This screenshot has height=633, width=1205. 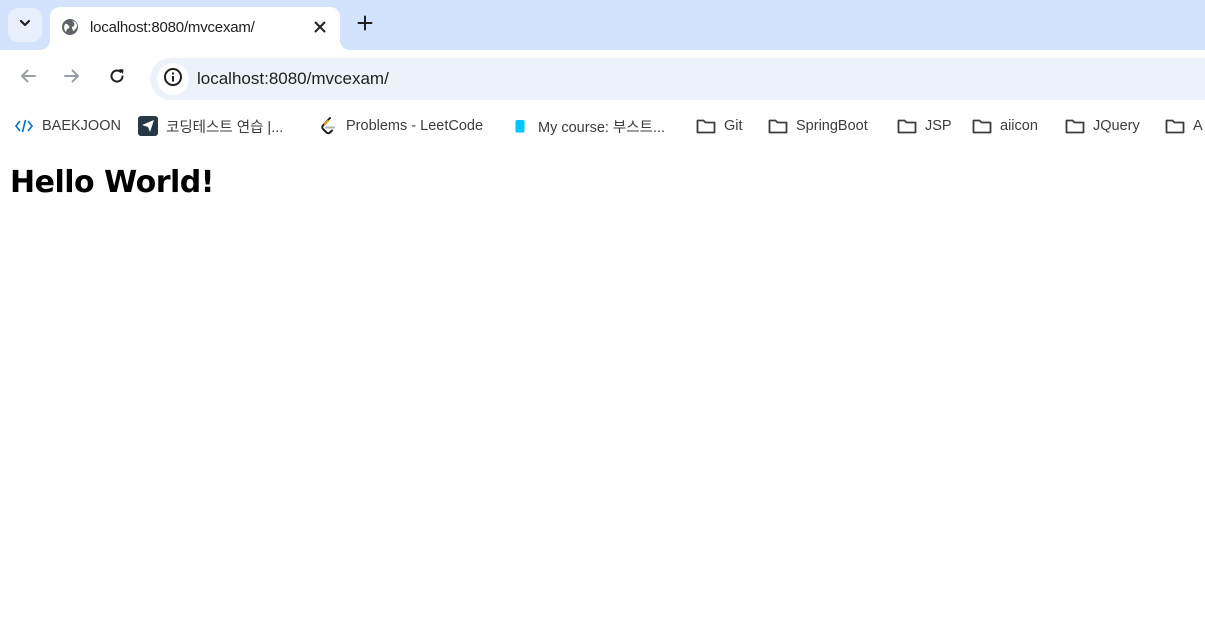 What do you see at coordinates (677, 79) in the screenshot?
I see `address-bar: localhost:8080/mvcexam/` at bounding box center [677, 79].